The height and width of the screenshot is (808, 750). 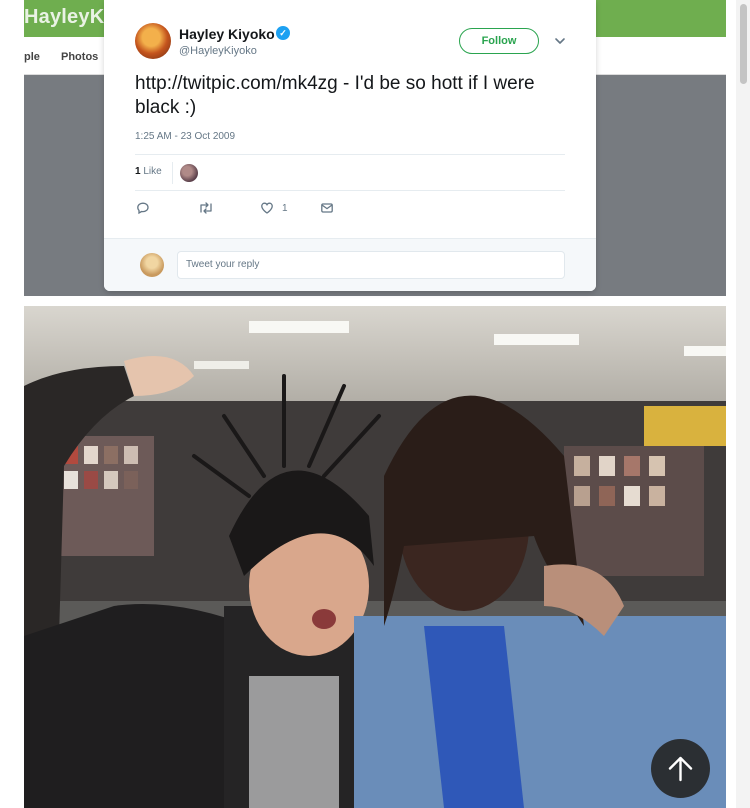 What do you see at coordinates (218, 51) in the screenshot?
I see `author-handle: @HayleyKiyoko` at bounding box center [218, 51].